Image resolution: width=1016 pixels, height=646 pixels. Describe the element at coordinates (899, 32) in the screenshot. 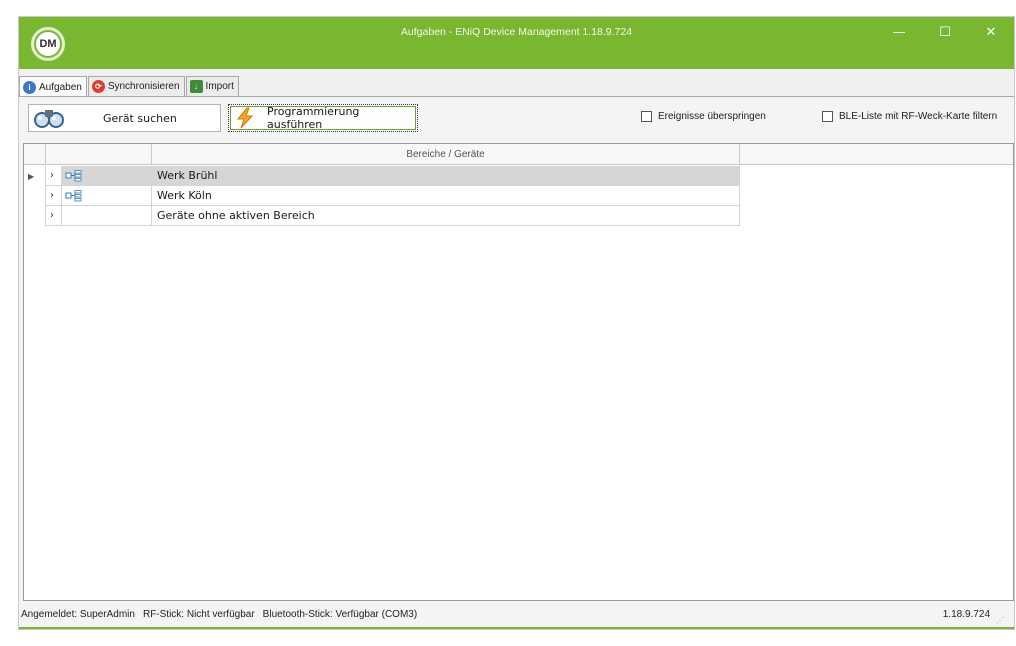

I see `minimize-button: —` at that location.